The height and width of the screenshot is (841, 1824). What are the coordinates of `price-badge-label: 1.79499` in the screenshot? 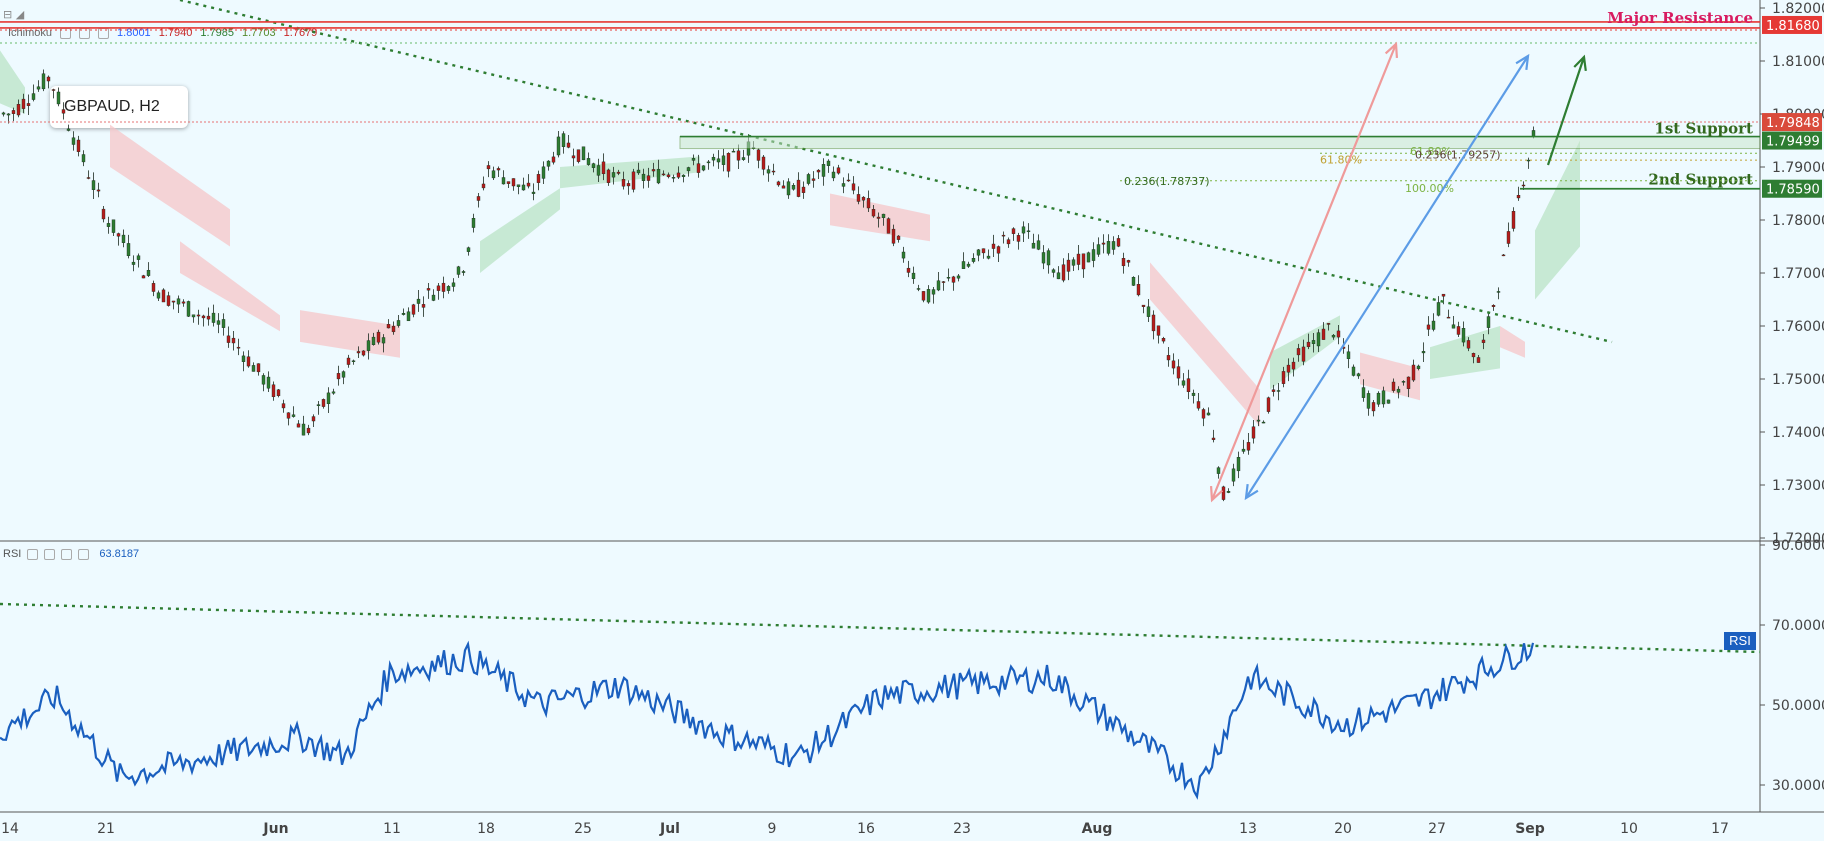 It's located at (1793, 142).